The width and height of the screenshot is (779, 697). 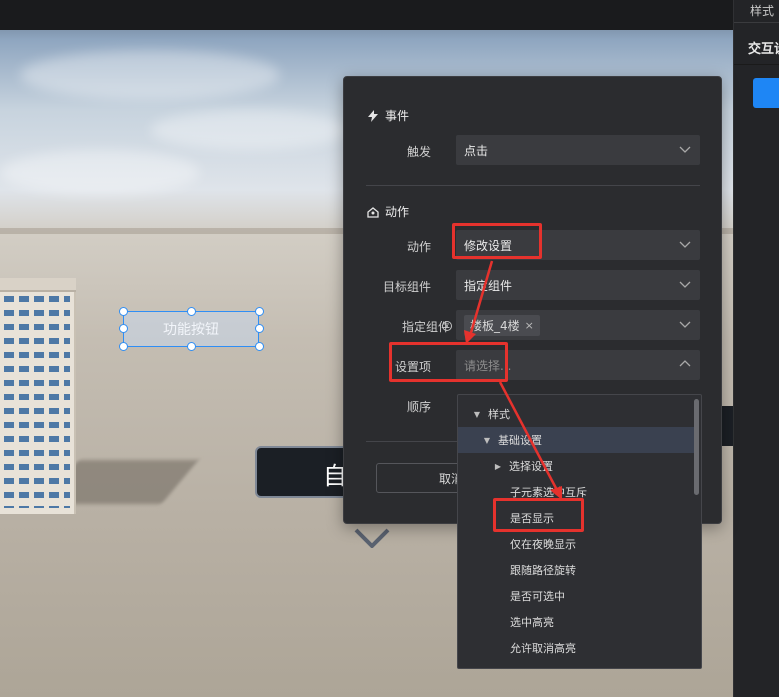 What do you see at coordinates (763, 47) in the screenshot?
I see `tab-interaction: 交互设` at bounding box center [763, 47].